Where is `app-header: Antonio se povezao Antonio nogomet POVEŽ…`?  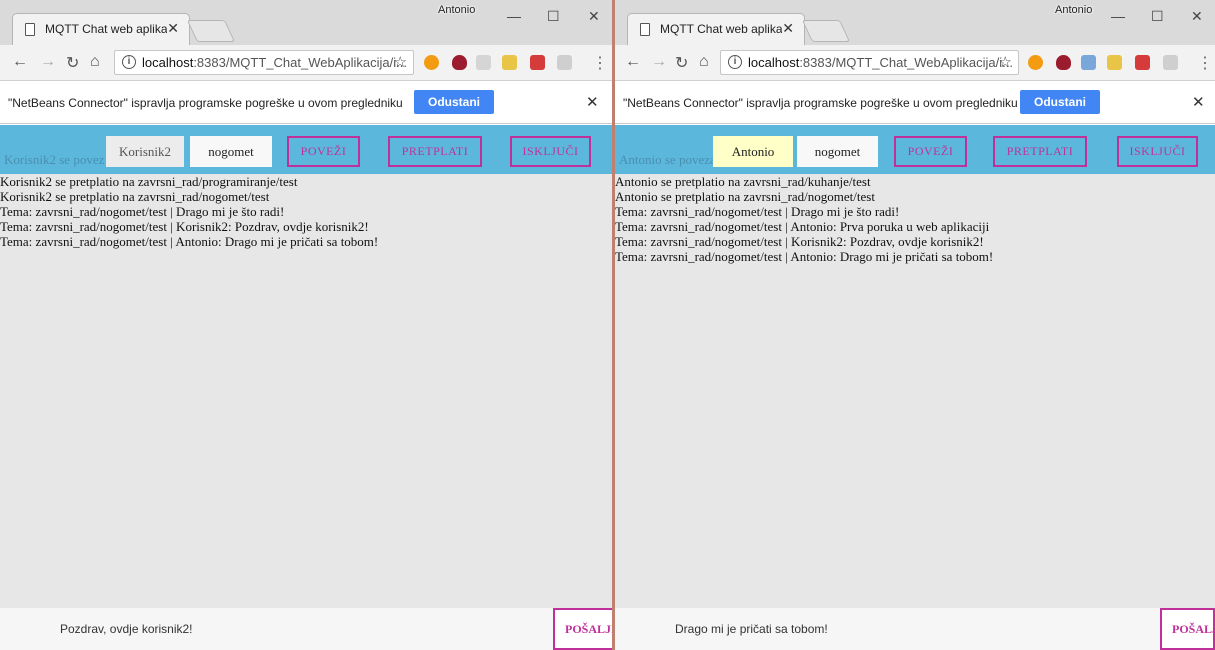
app-header: Antonio se povezao Antonio nogomet POVEŽ… is located at coordinates (915, 149).